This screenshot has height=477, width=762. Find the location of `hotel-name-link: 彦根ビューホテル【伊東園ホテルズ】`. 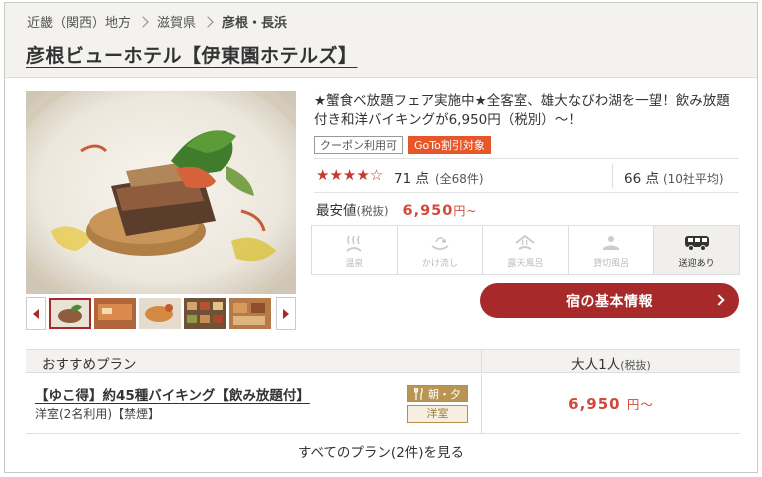

hotel-name-link: 彦根ビューホテル【伊東園ホテルズ】 is located at coordinates (192, 54).